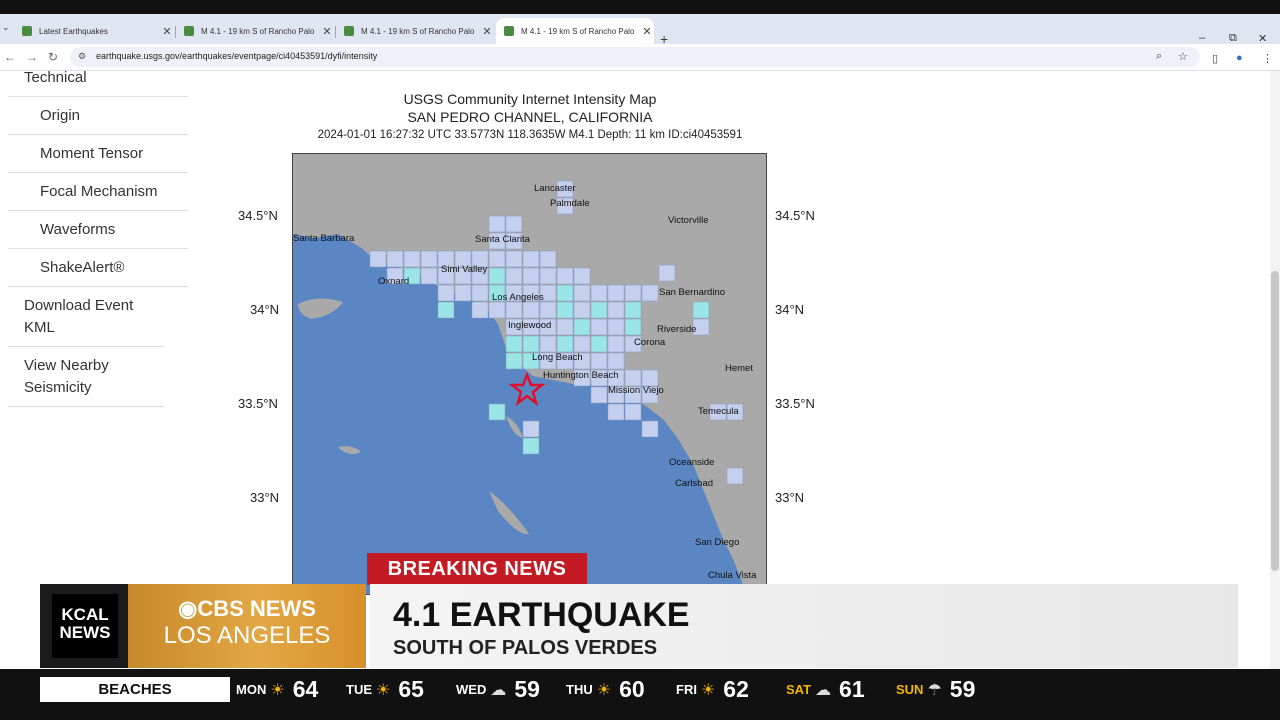 The height and width of the screenshot is (720, 1280). Describe the element at coordinates (255, 31) in the screenshot. I see `tab-event-page-1: M 4.1 - 19 km S of Rancho Palo ✕` at that location.